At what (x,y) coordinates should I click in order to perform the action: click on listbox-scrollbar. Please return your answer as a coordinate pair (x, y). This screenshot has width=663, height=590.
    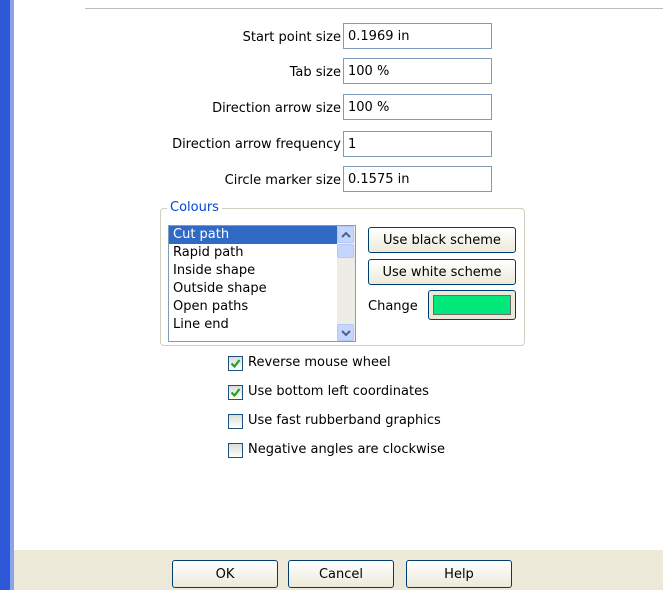
    Looking at the image, I should click on (346, 283).